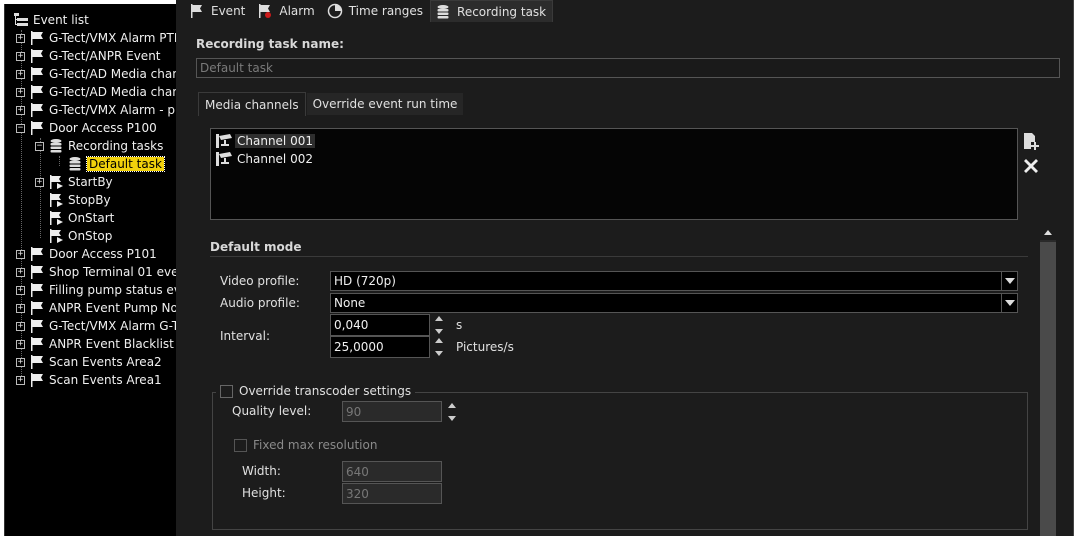  What do you see at coordinates (96, 326) in the screenshot?
I see `tree-item: + G-Tect/VMX Alarm G-T` at bounding box center [96, 326].